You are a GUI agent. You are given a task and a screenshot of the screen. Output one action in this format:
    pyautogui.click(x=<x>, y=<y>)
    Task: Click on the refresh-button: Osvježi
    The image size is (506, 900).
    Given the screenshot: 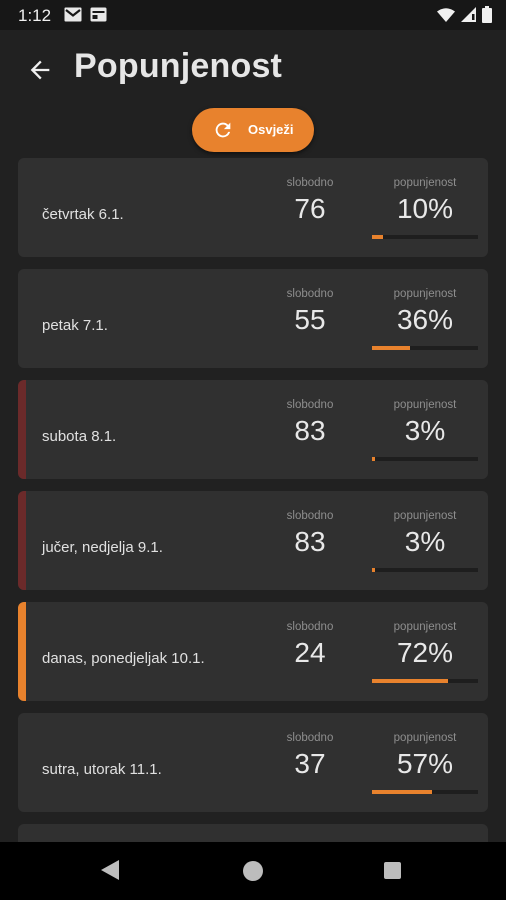 What is the action you would take?
    pyautogui.click(x=253, y=130)
    